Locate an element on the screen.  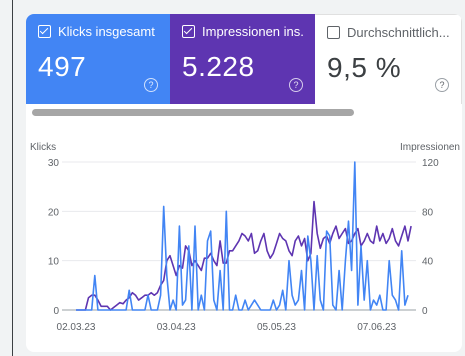
right-tick-label: 120 is located at coordinates (430, 163).